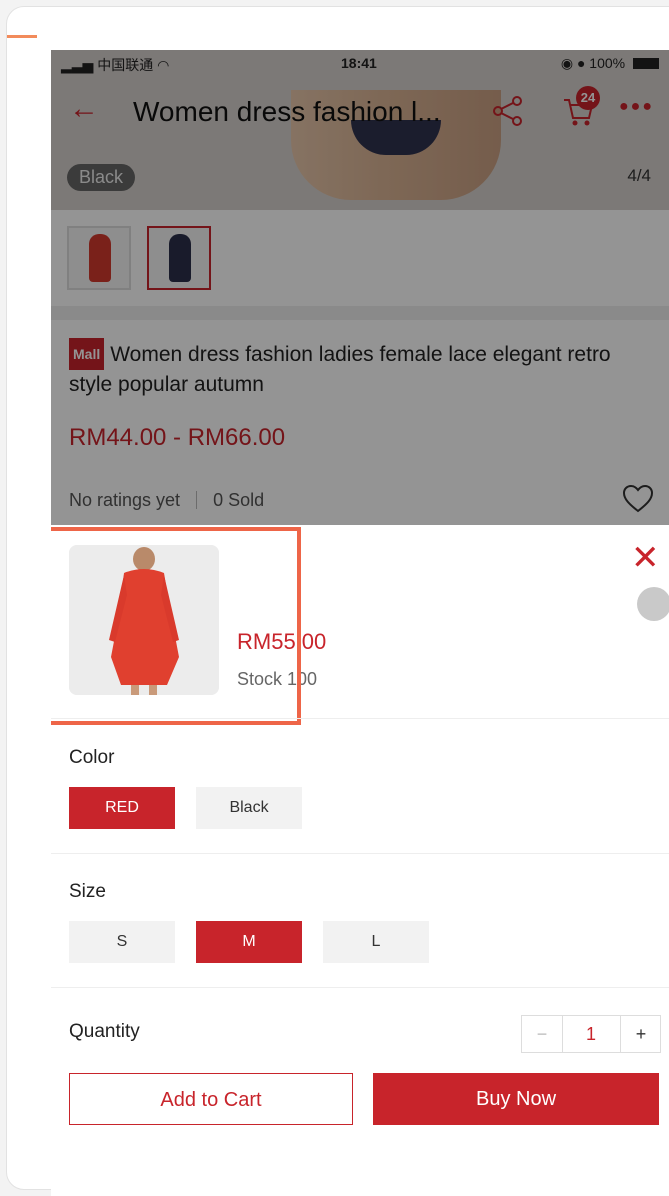 The image size is (669, 1196). I want to click on size-option-s: S, so click(122, 942).